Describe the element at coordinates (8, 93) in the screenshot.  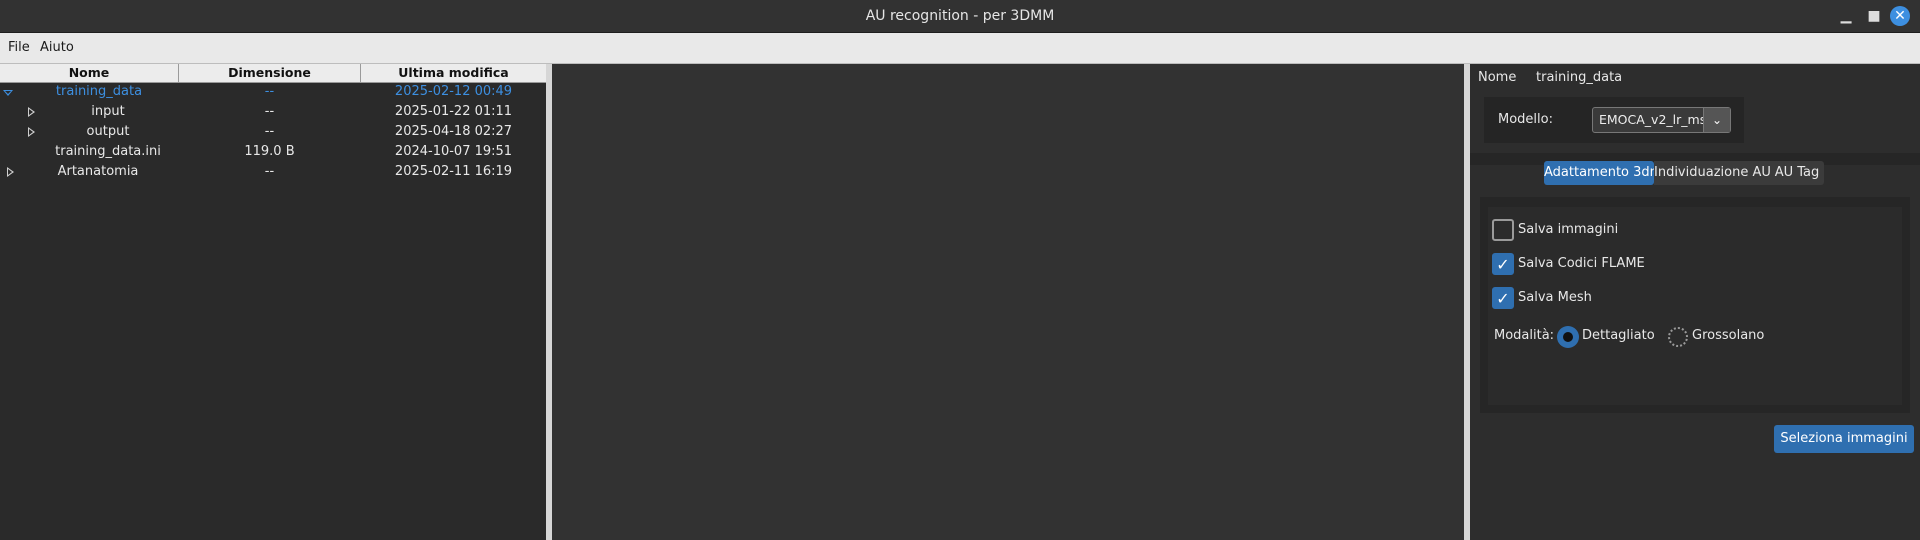
I see `collapse-arrow-icon` at that location.